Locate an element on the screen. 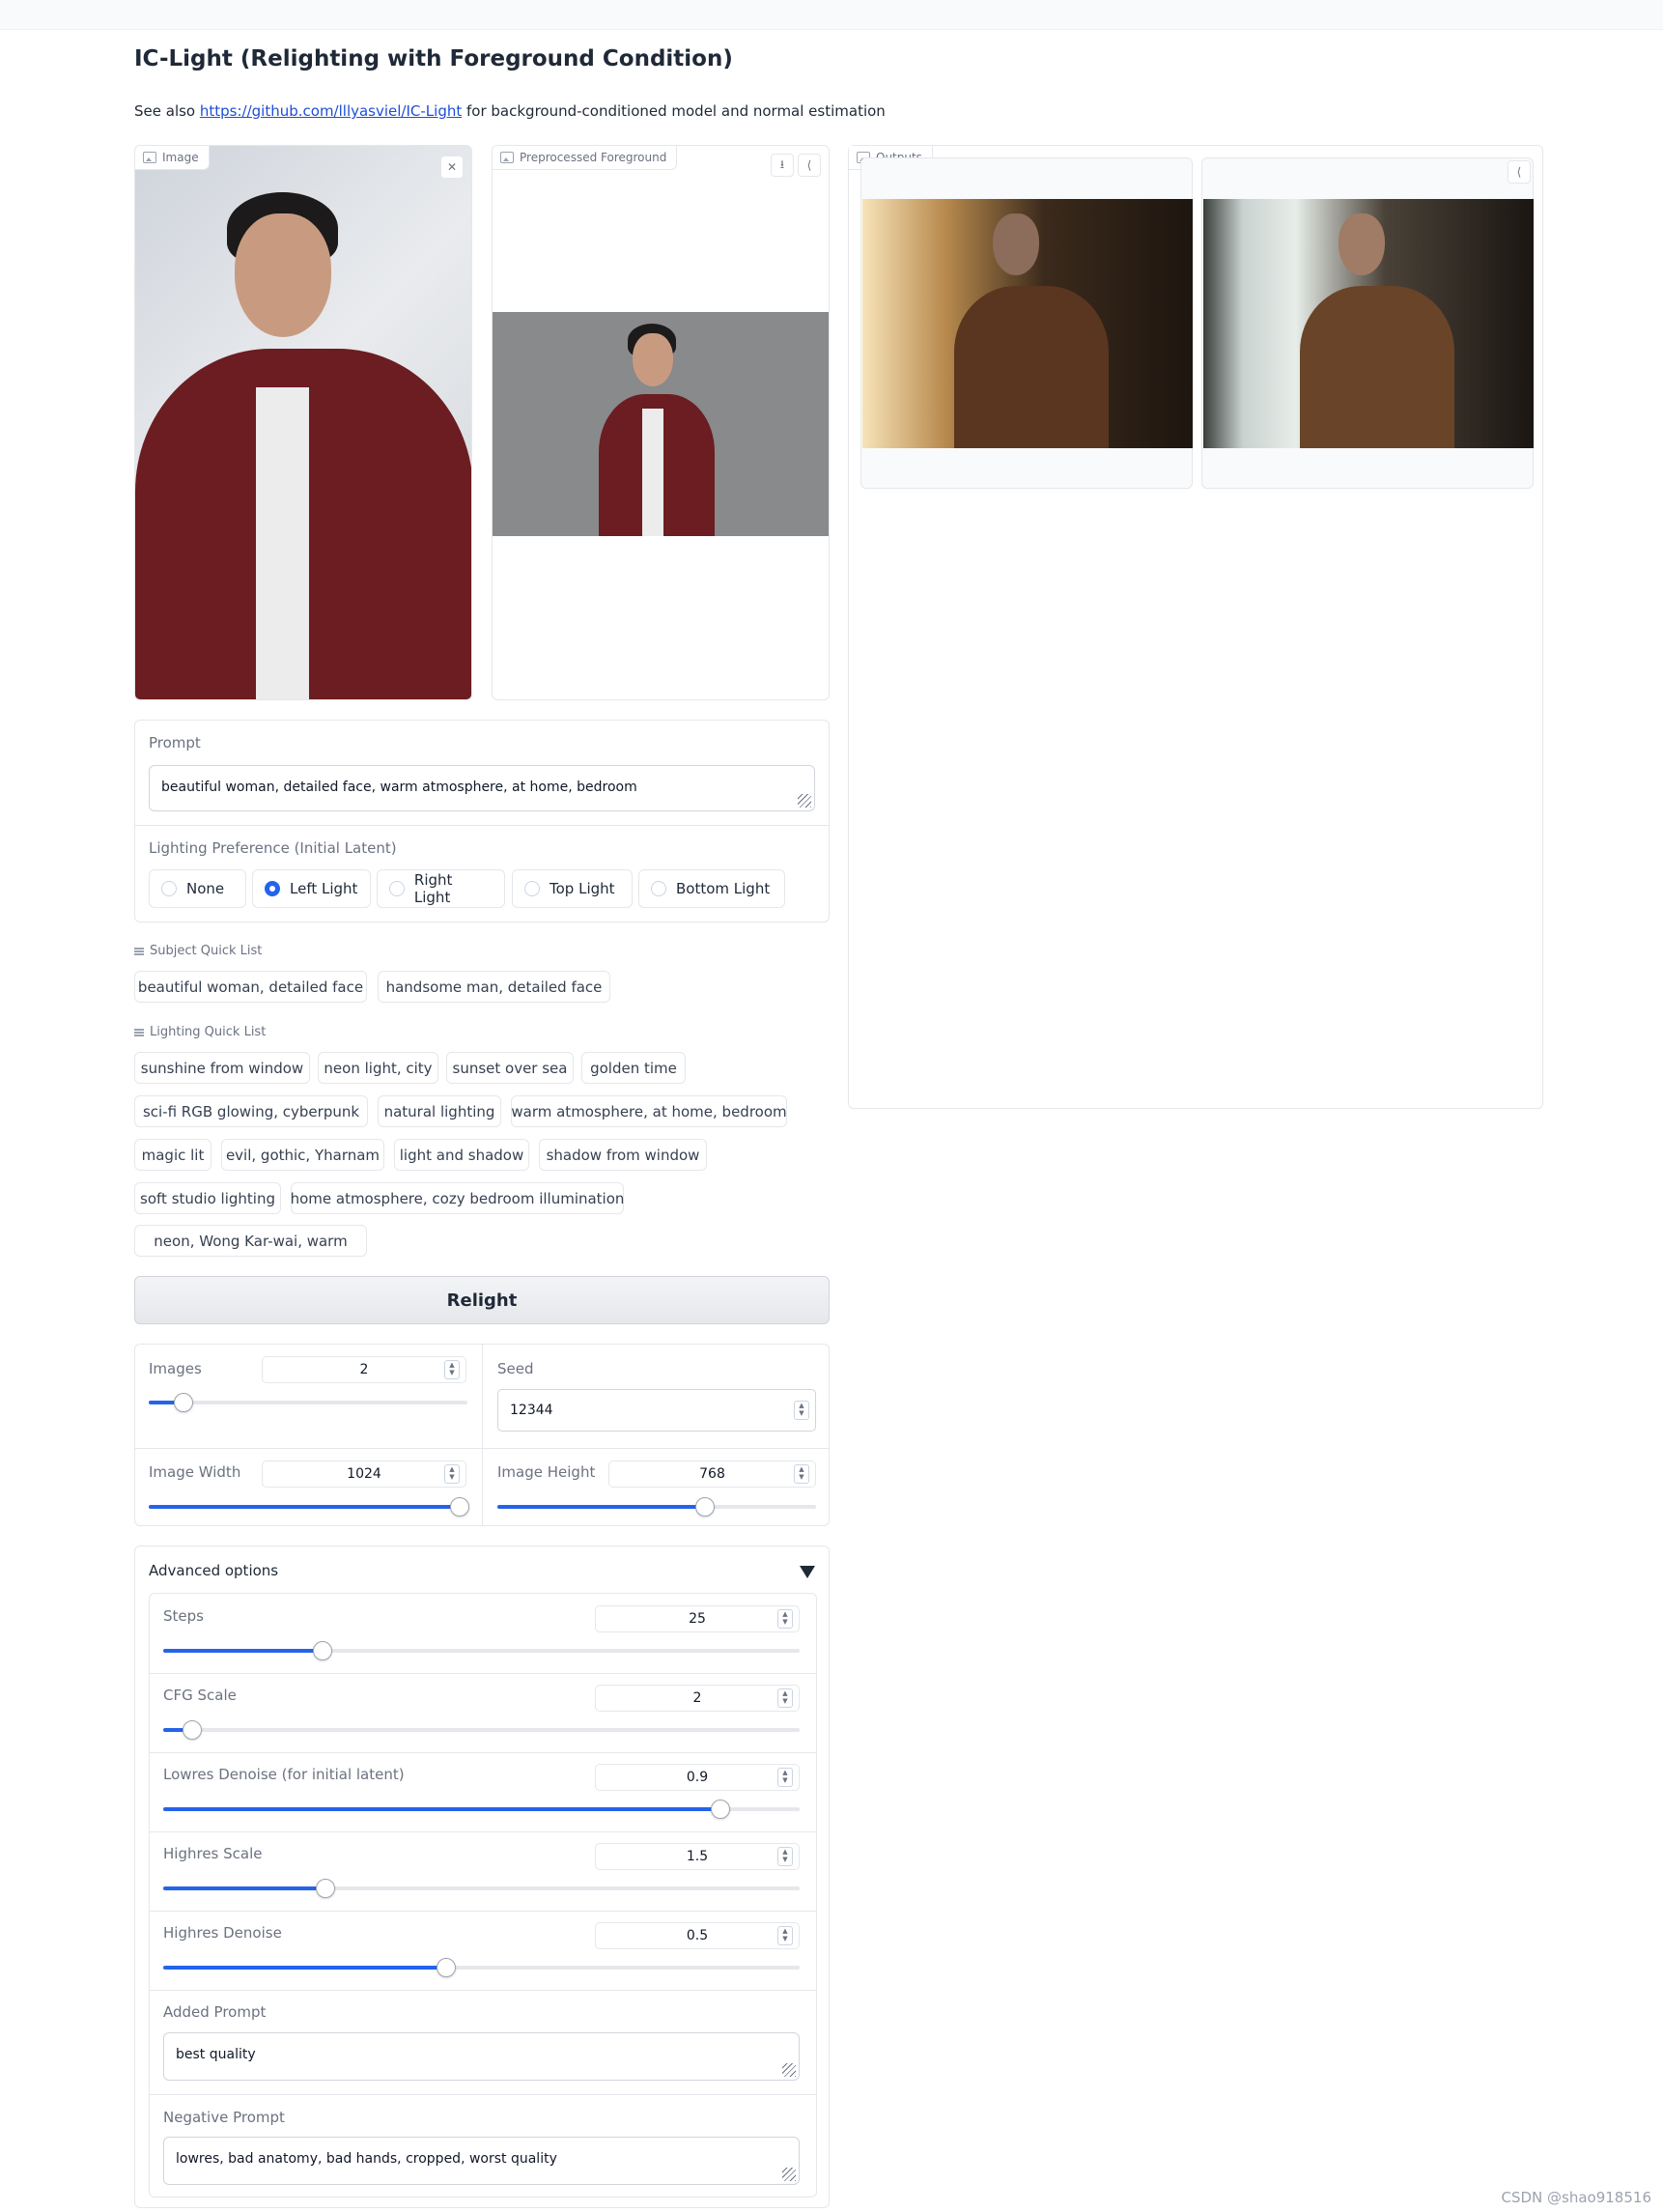 The width and height of the screenshot is (1663, 2212). highres-scale-slider is located at coordinates (481, 1888).